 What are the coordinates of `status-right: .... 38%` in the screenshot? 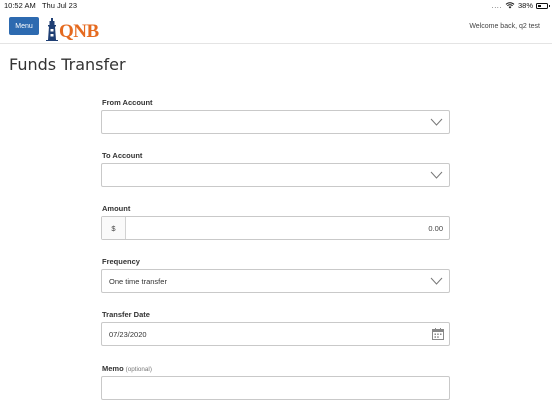 It's located at (520, 5).